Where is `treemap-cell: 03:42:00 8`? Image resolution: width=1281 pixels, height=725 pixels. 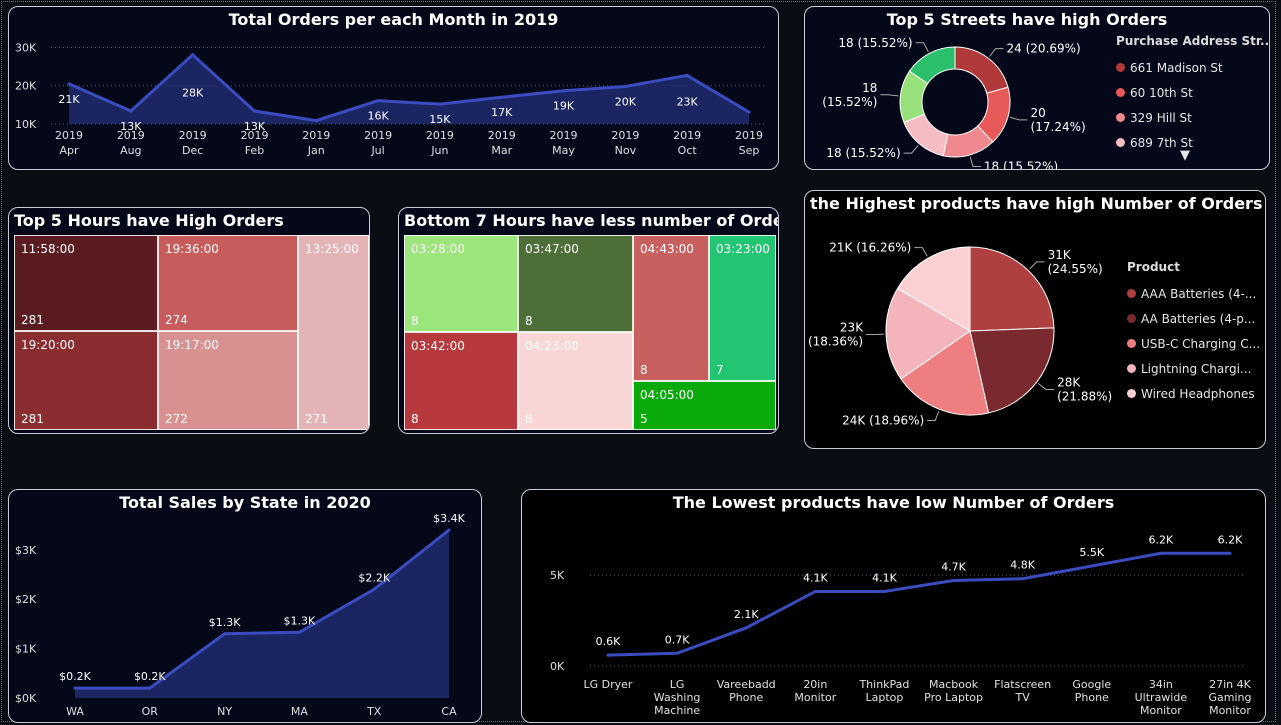 treemap-cell: 03:42:00 8 is located at coordinates (461, 381).